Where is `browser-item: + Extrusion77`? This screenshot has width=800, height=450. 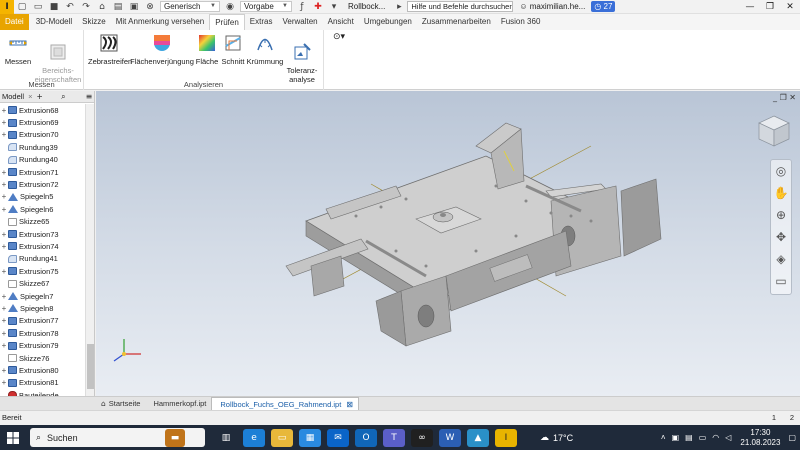
browser-item: + Extrusion77 is located at coordinates (42, 321).